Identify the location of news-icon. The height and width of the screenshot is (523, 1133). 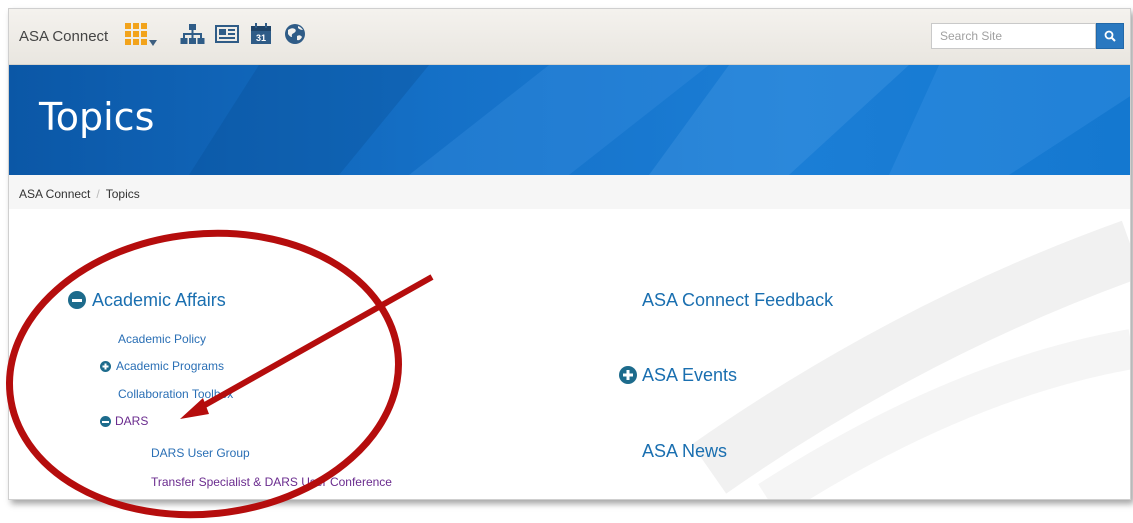
(227, 34).